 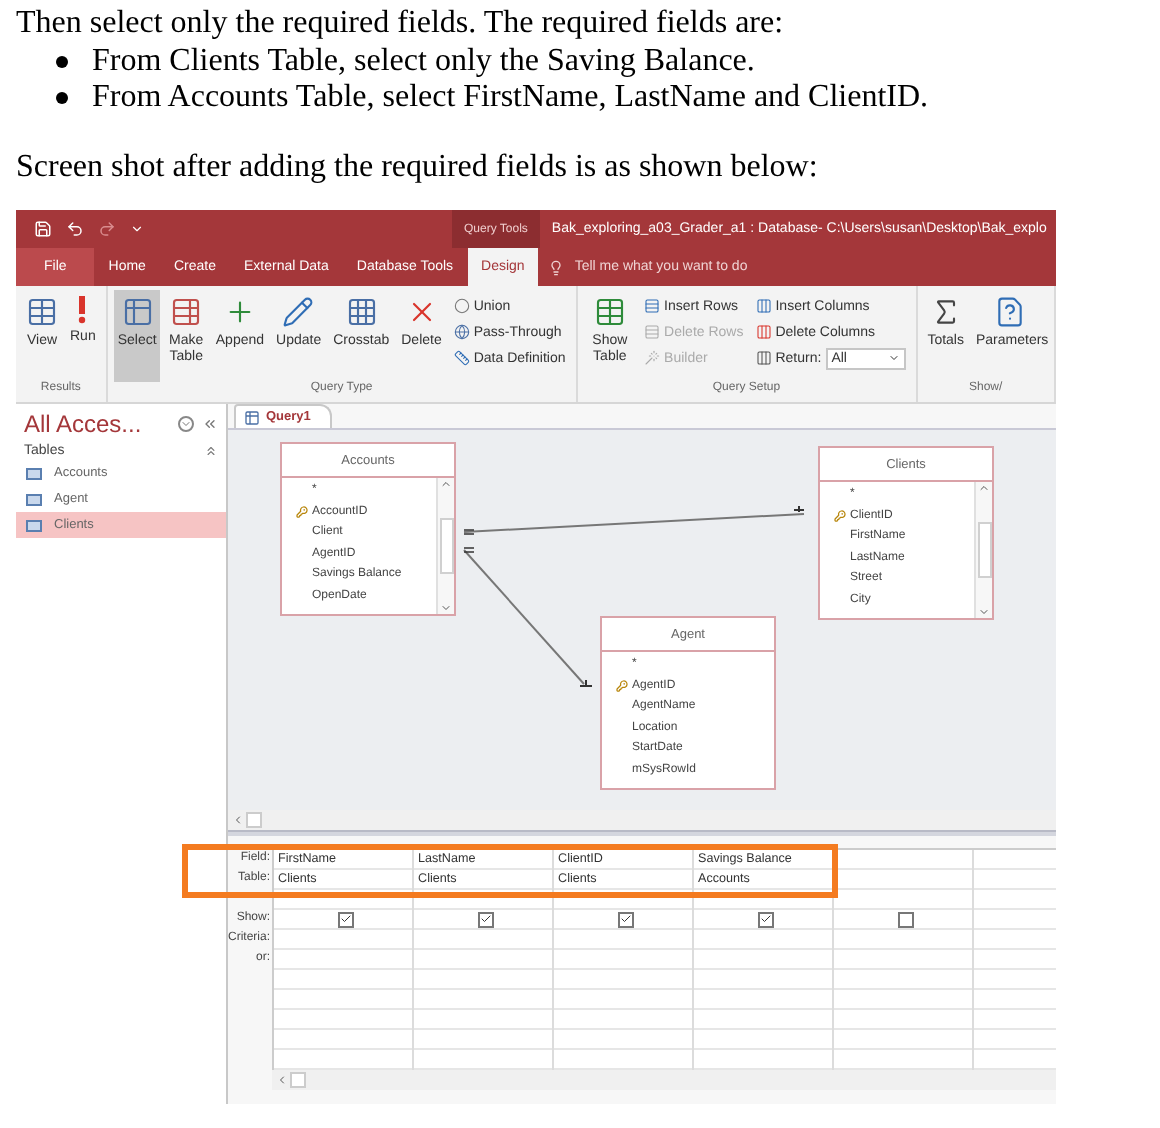 I want to click on exclamation-icon, so click(x=82, y=310).